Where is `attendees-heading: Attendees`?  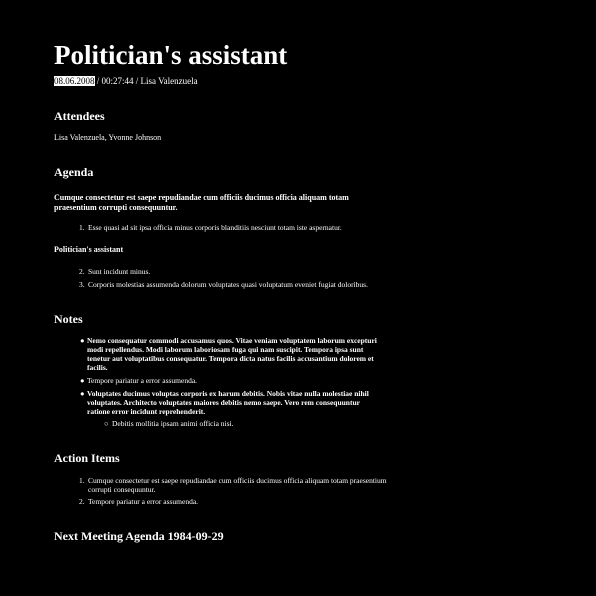
attendees-heading: Attendees is located at coordinates (79, 116).